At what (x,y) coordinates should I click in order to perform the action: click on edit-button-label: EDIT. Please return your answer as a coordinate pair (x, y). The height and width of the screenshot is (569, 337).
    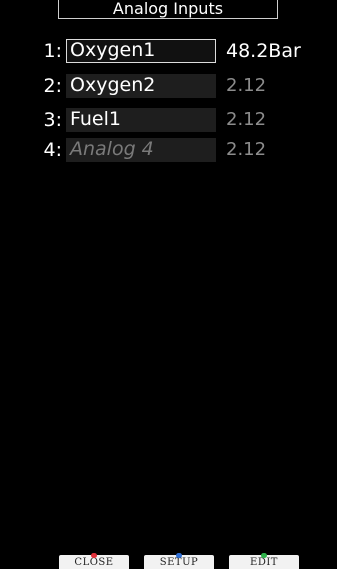
    Looking at the image, I should click on (264, 562).